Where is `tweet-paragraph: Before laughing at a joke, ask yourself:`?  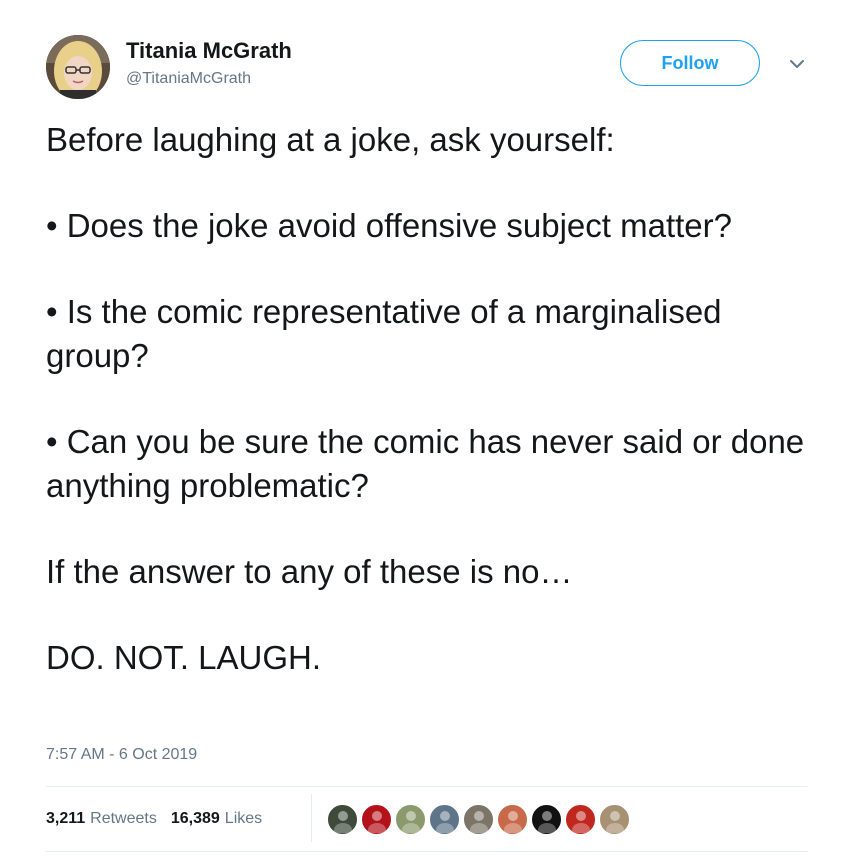
tweet-paragraph: Before laughing at a joke, ask yourself: is located at coordinates (330, 139).